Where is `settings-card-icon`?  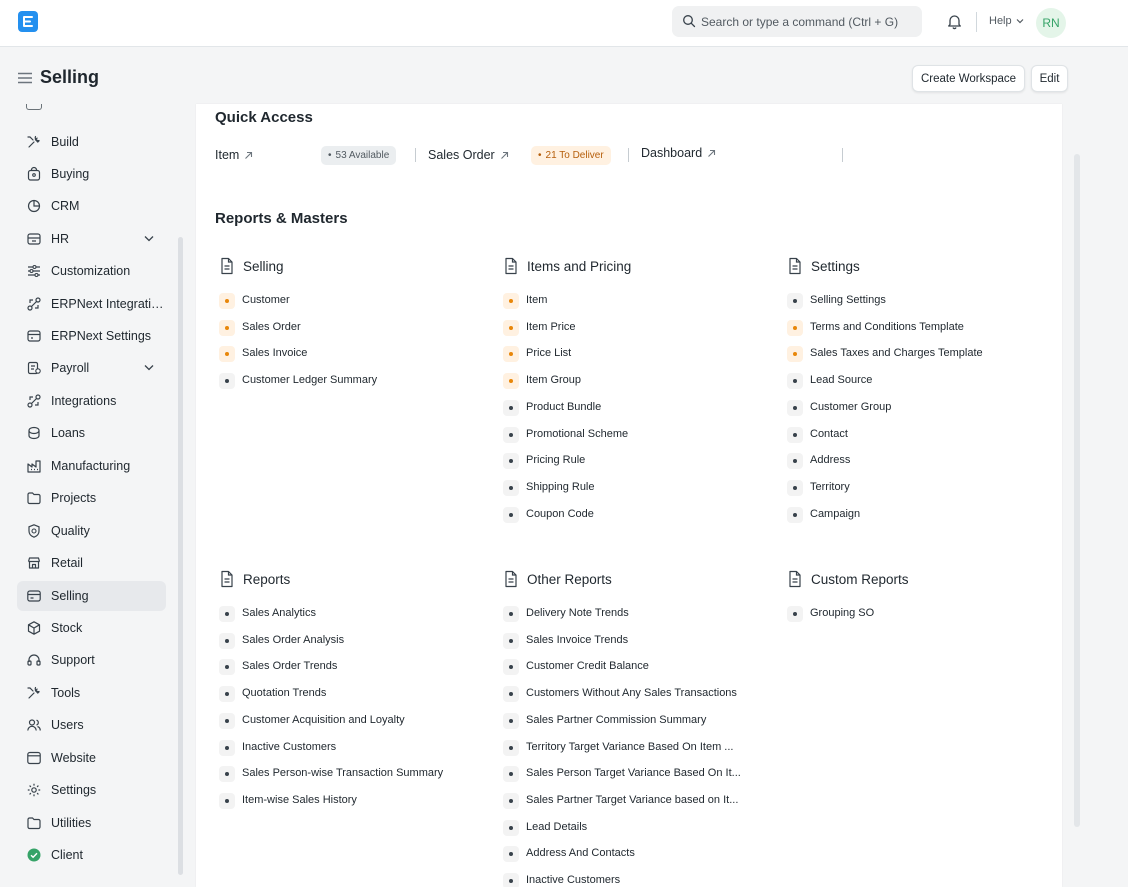 settings-card-icon is located at coordinates (34, 336).